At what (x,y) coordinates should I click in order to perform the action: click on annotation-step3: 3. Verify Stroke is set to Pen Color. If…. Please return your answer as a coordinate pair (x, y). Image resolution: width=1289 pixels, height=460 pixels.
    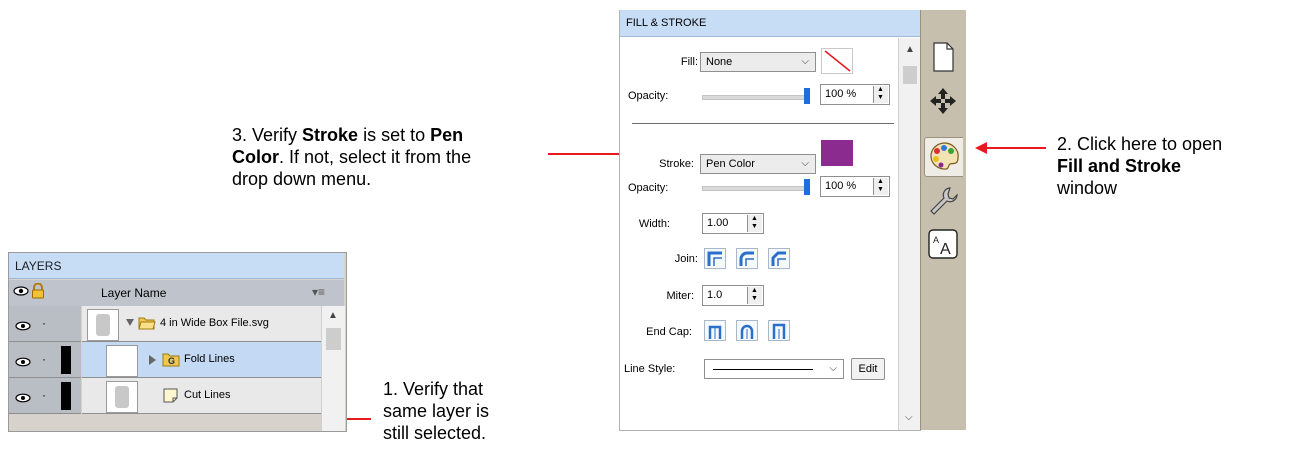
    Looking at the image, I should click on (352, 157).